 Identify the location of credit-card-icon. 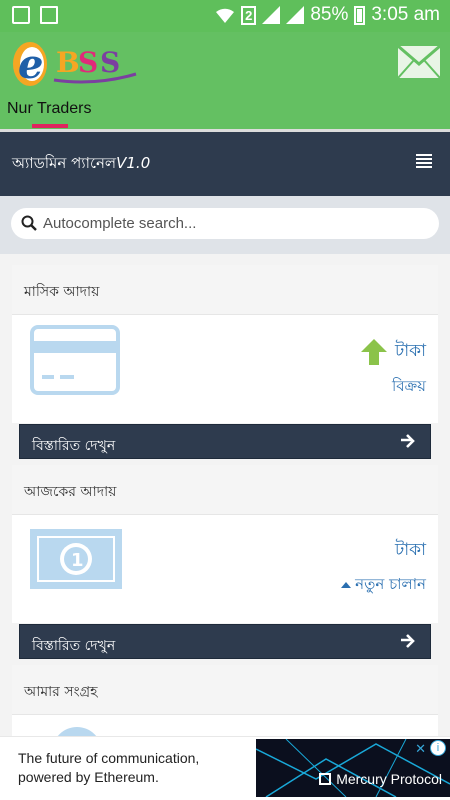
(75, 360).